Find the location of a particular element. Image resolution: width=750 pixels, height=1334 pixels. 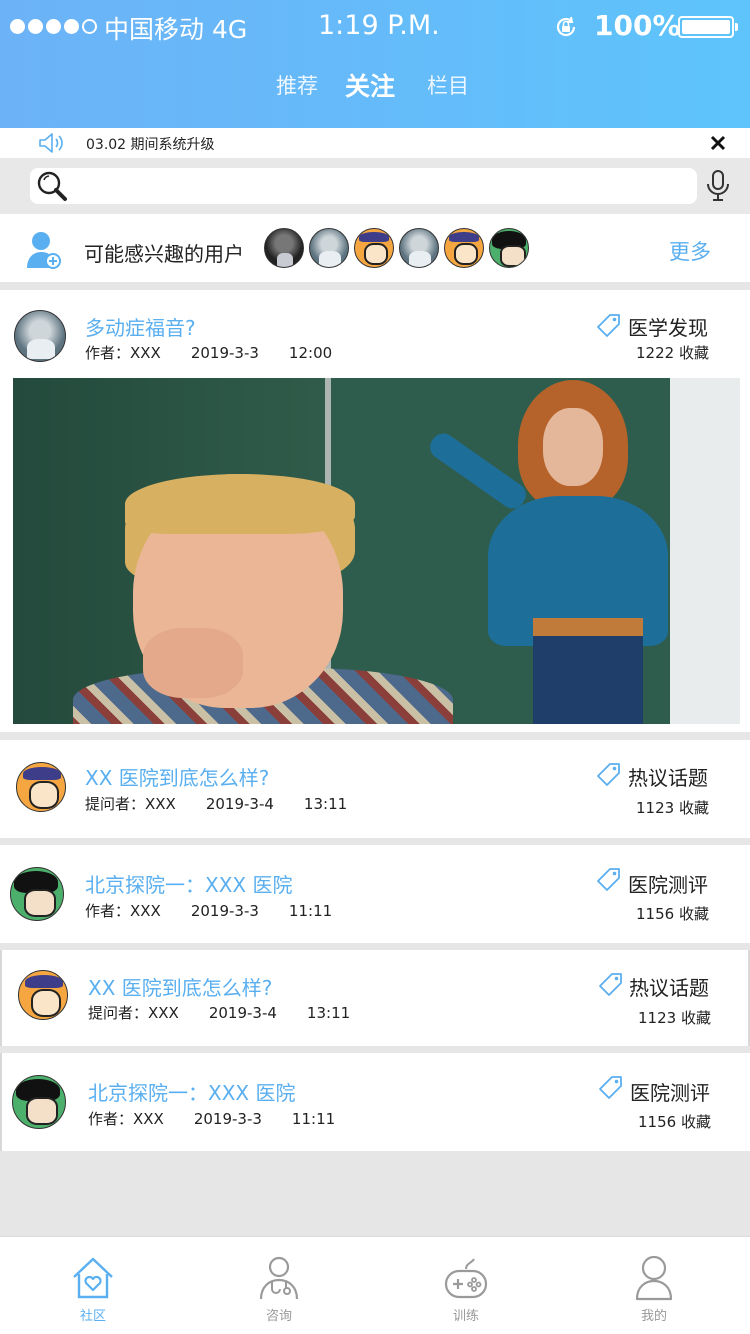

signal-strength-icon is located at coordinates (53, 26).